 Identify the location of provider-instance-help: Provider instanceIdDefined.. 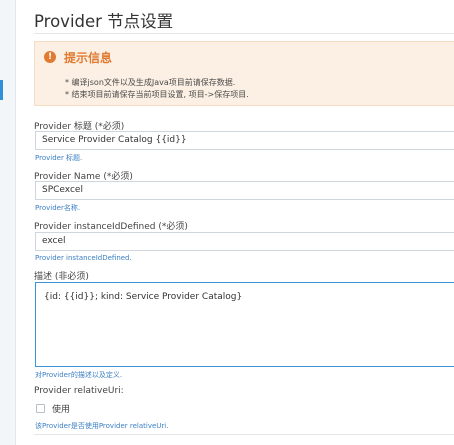
(83, 258).